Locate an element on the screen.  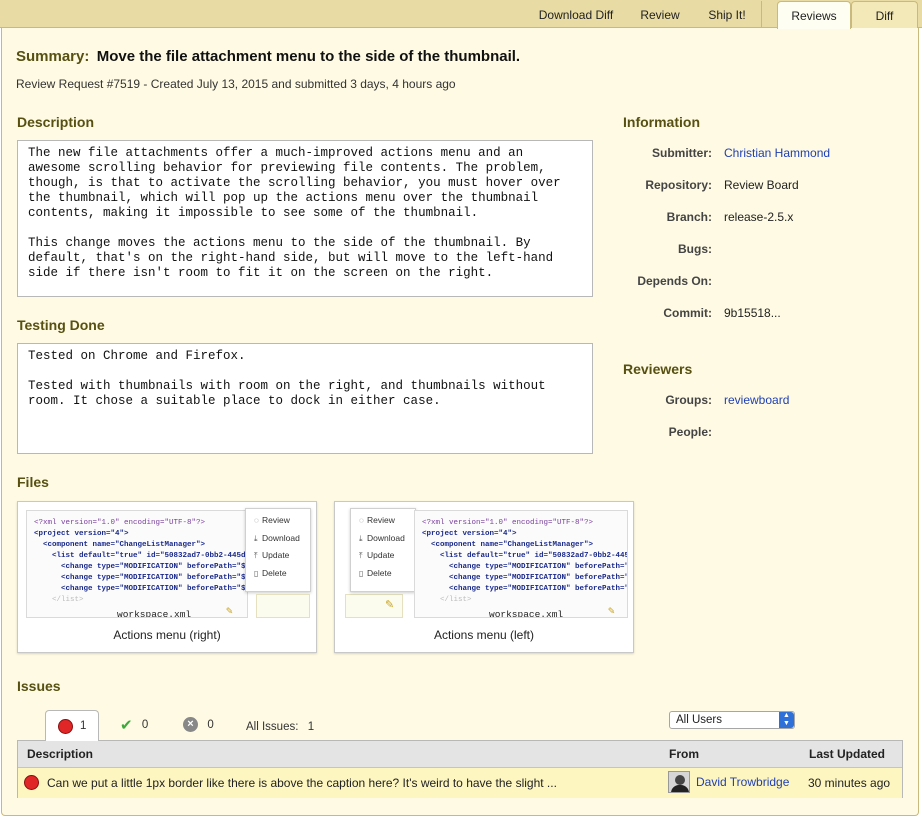
col-from: From is located at coordinates (684, 754).